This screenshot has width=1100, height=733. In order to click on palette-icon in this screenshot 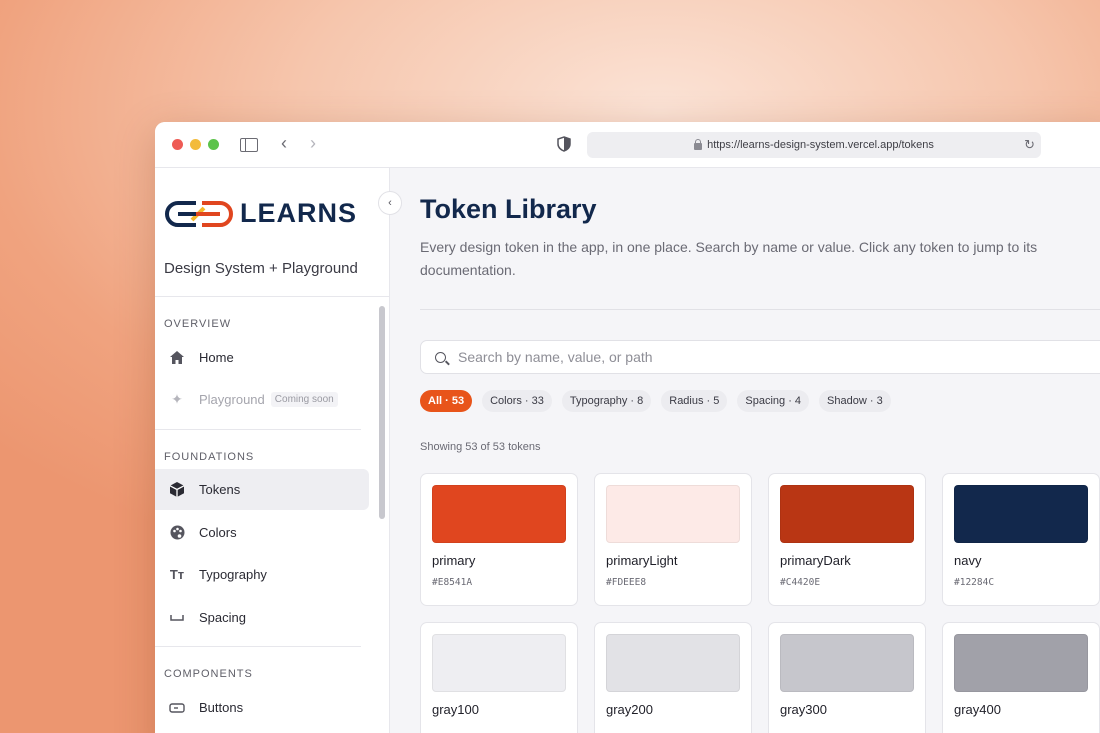, I will do `click(177, 533)`.